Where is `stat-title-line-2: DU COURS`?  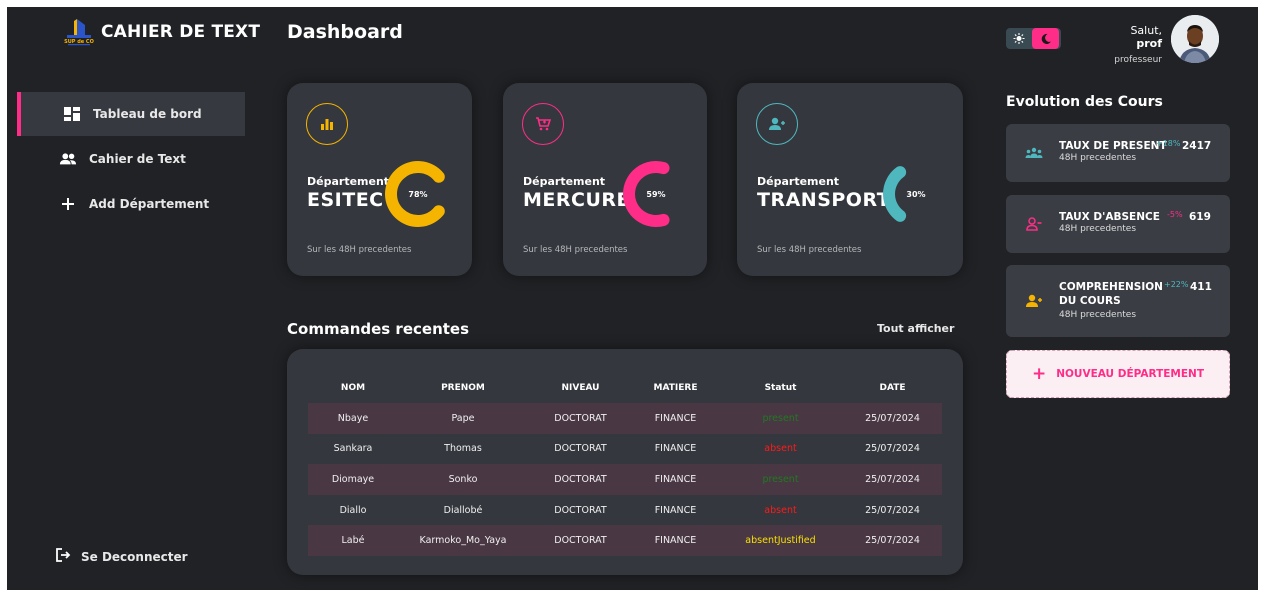 stat-title-line-2: DU COURS is located at coordinates (1090, 301).